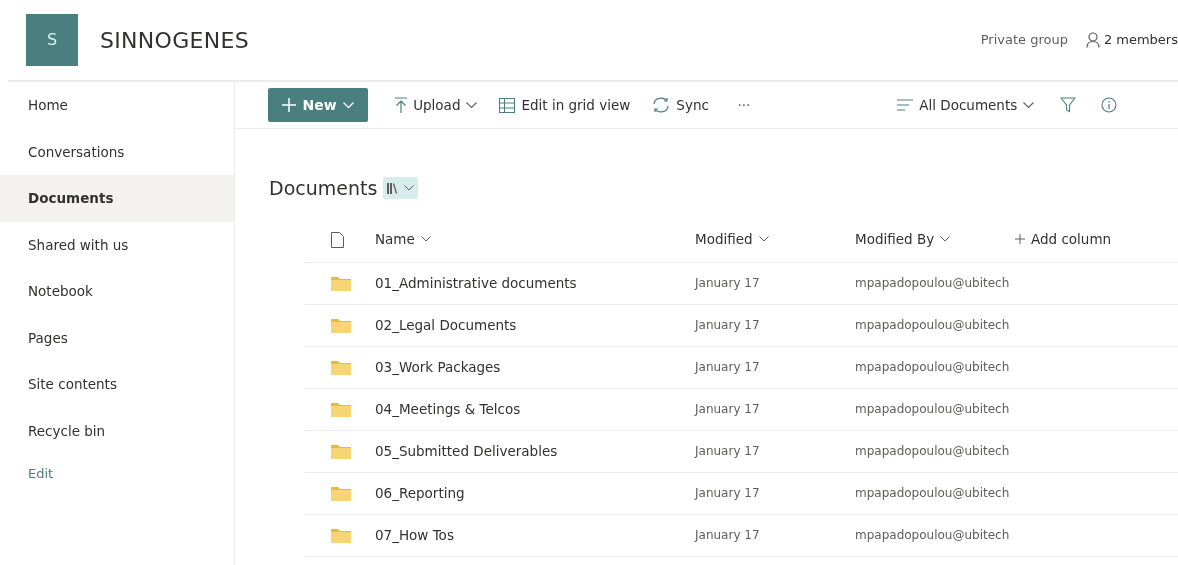 Image resolution: width=1178 pixels, height=565 pixels. I want to click on edit-link: Edit, so click(41, 474).